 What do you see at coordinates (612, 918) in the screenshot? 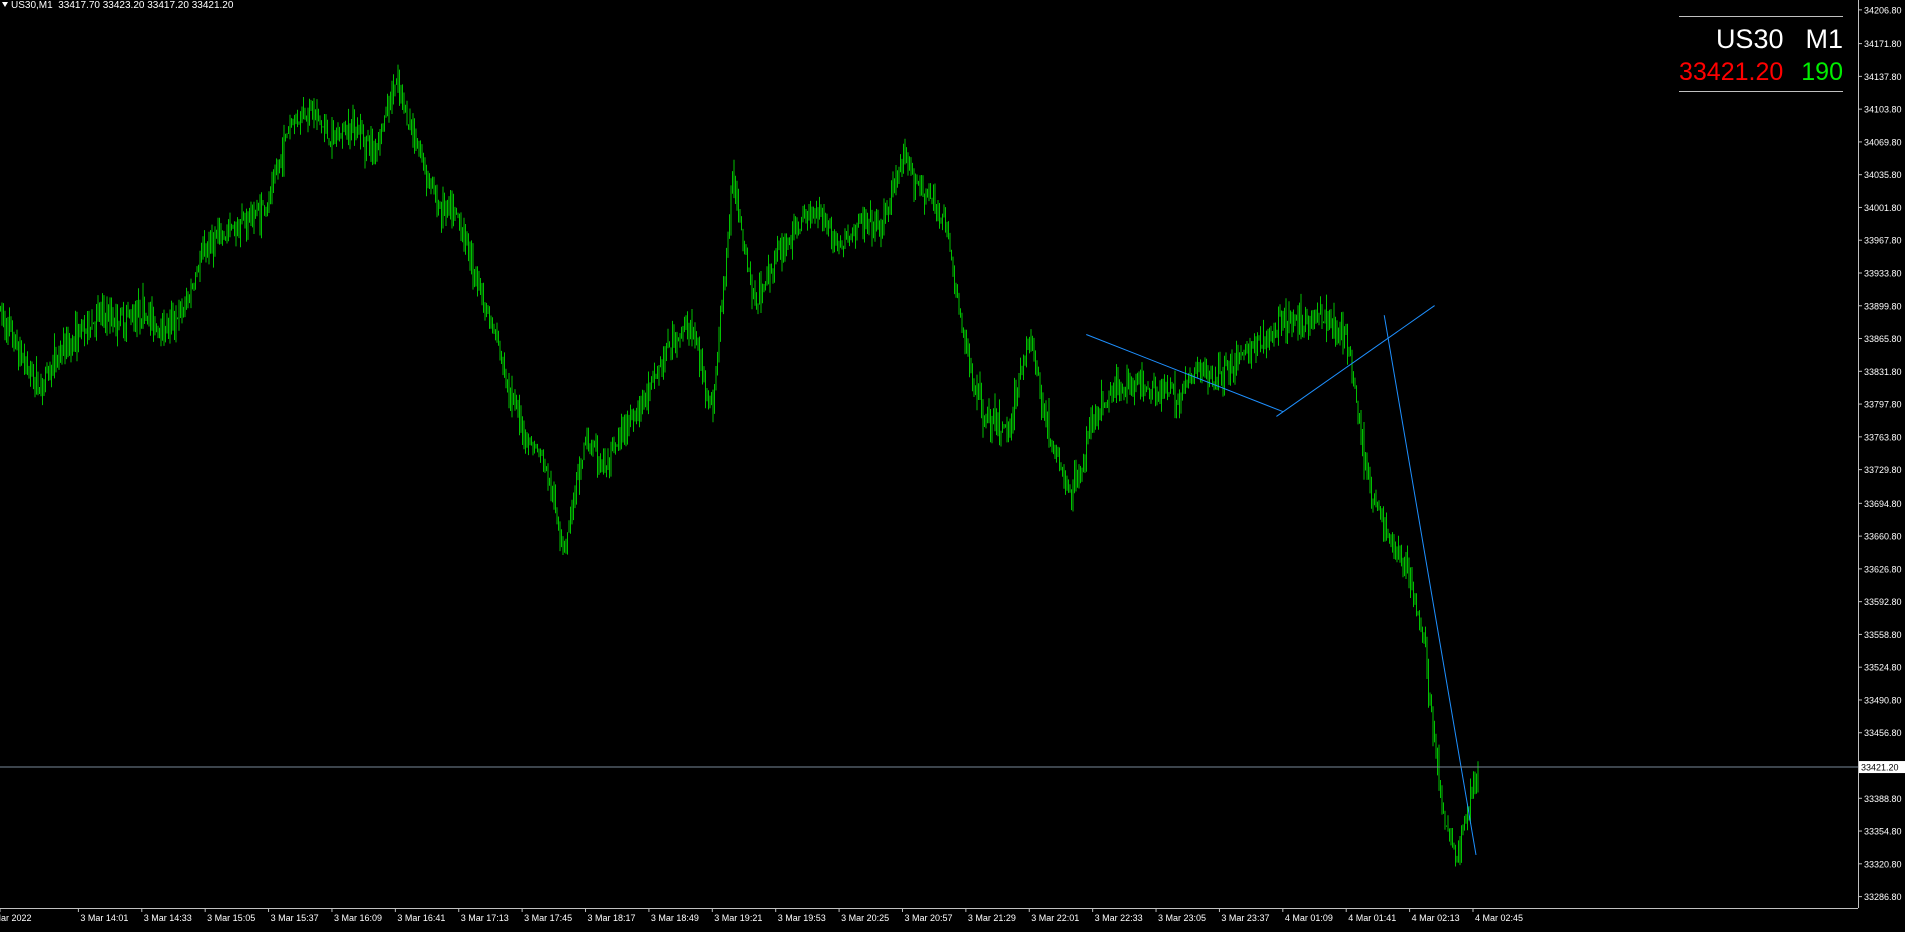
I see `x-tick-label: 3 Mar 18:17` at bounding box center [612, 918].